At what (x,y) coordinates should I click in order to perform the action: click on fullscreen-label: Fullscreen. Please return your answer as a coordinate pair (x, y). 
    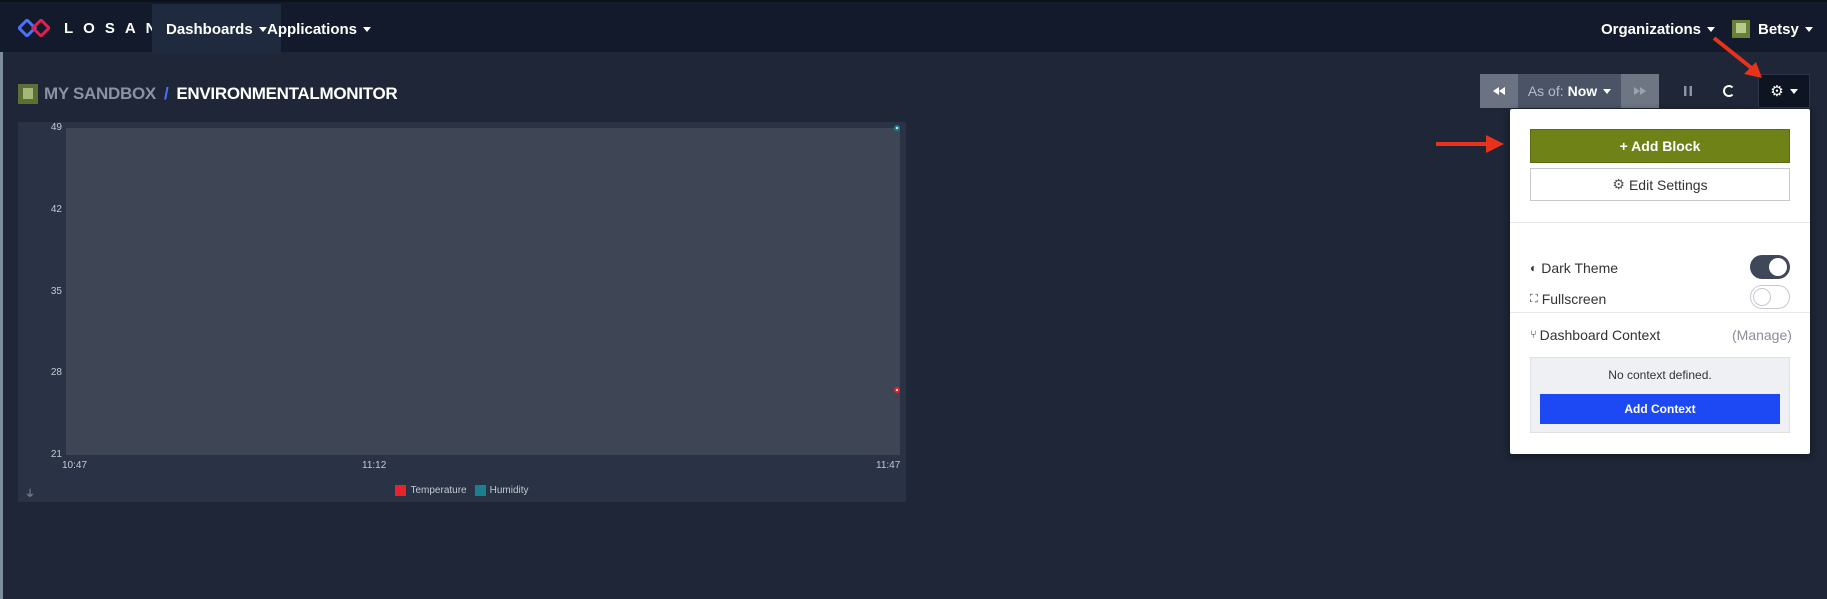
    Looking at the image, I should click on (1574, 299).